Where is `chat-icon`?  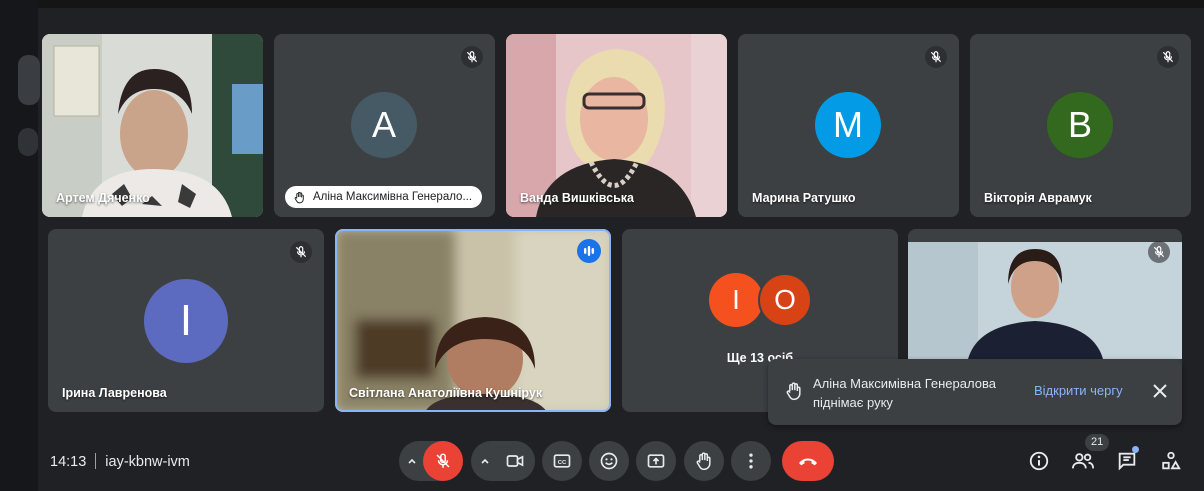
chat-icon is located at coordinates (1127, 461).